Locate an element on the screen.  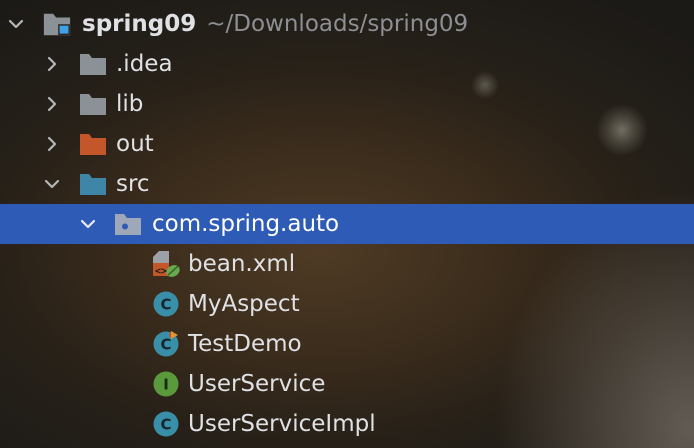
tree-item-label: MyAspect is located at coordinates (244, 304).